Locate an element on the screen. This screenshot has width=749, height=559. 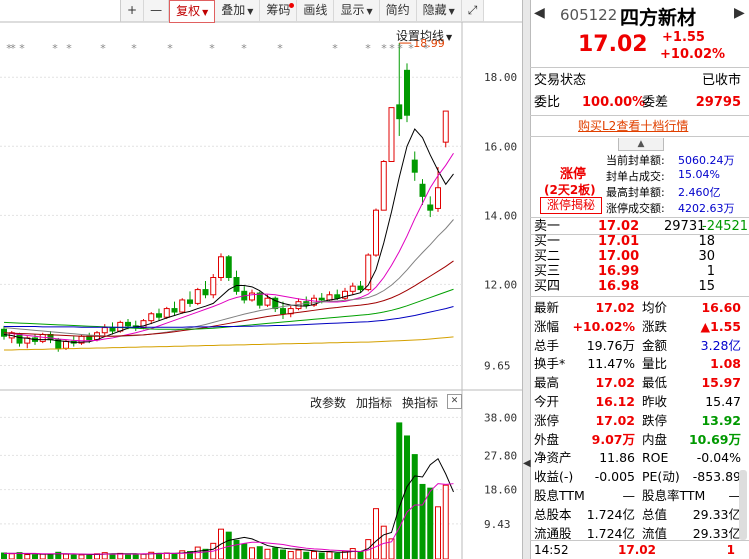
add-indicator-button: 加指标 is located at coordinates (374, 402).